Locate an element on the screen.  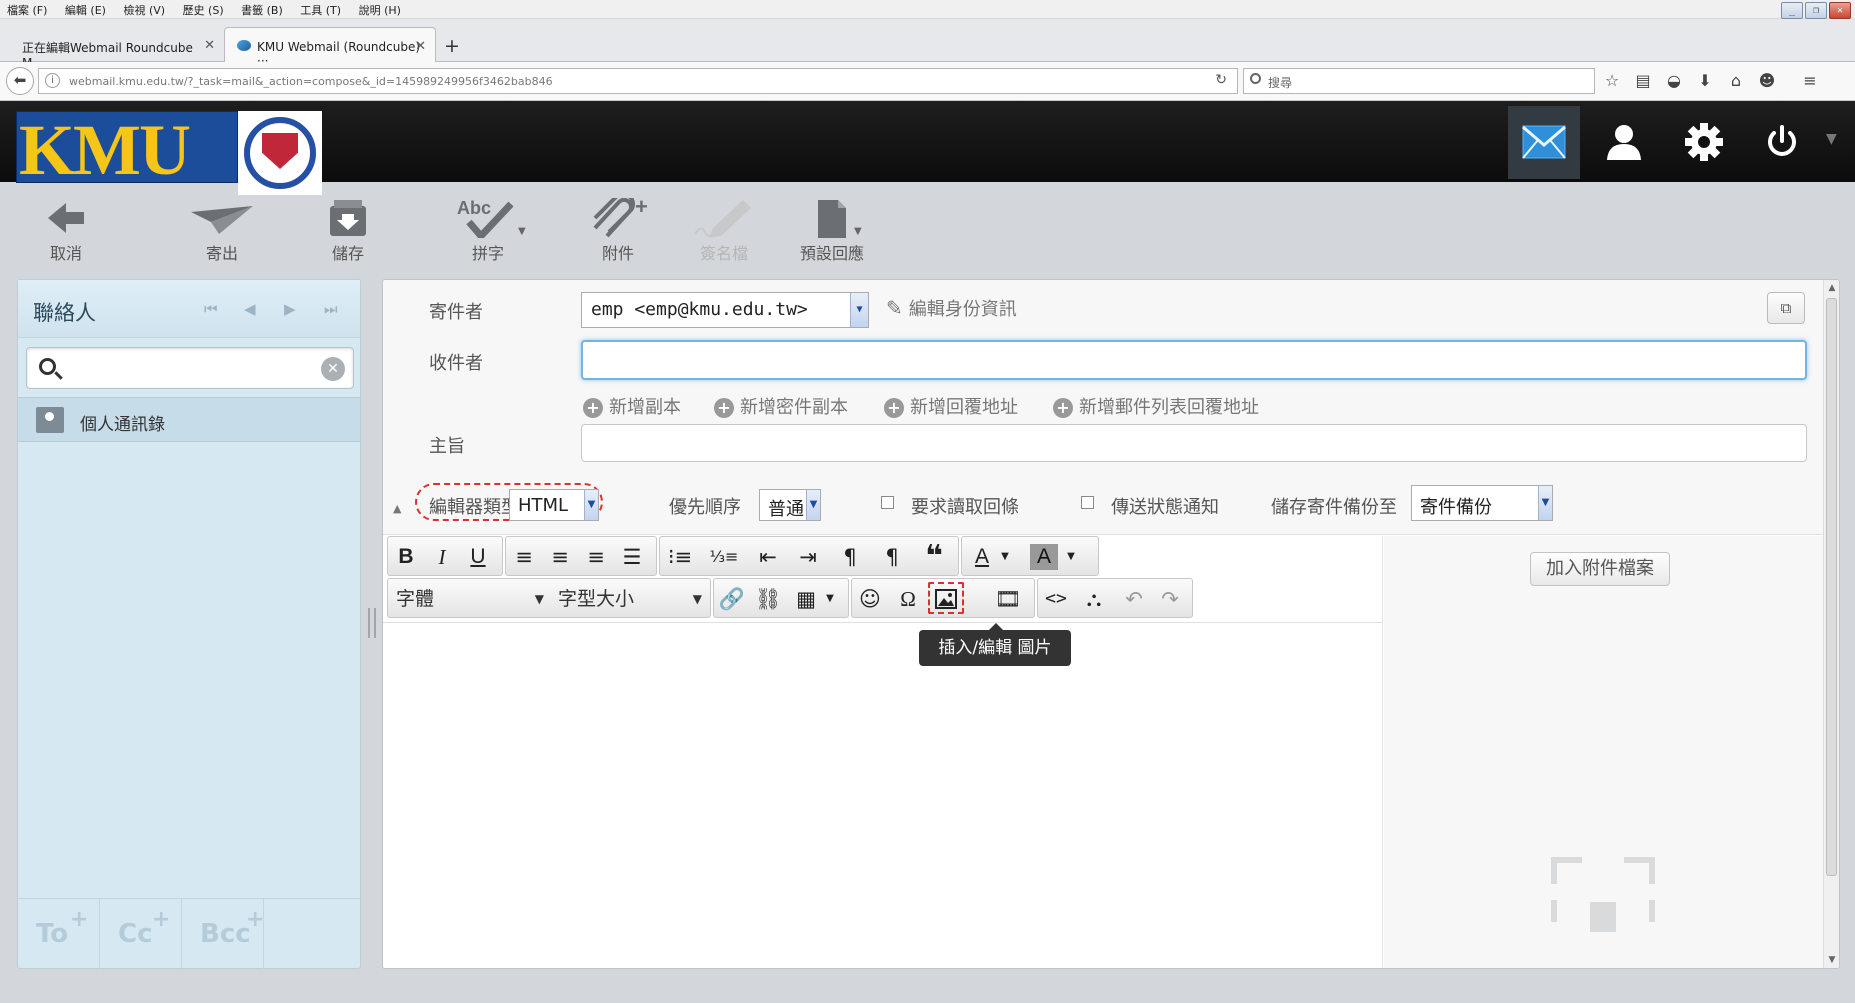
from-select: emp <emp@kmu.edu.tw> ▼ is located at coordinates (725, 310).